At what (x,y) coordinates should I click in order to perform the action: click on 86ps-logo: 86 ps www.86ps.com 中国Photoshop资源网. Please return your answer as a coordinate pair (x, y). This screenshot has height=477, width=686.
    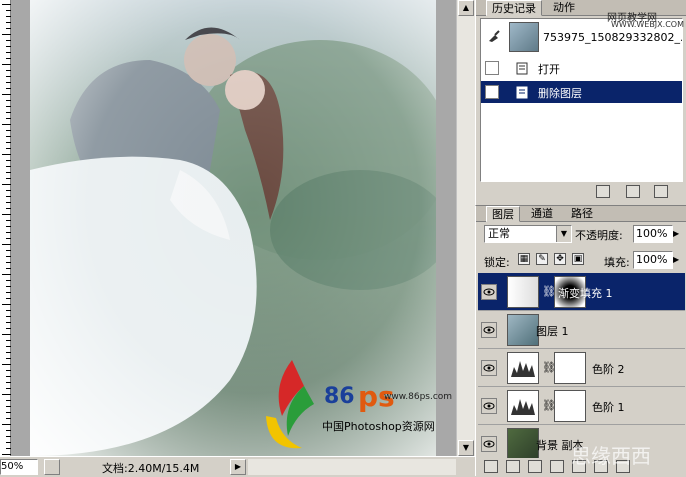
    Looking at the image, I should click on (367, 406).